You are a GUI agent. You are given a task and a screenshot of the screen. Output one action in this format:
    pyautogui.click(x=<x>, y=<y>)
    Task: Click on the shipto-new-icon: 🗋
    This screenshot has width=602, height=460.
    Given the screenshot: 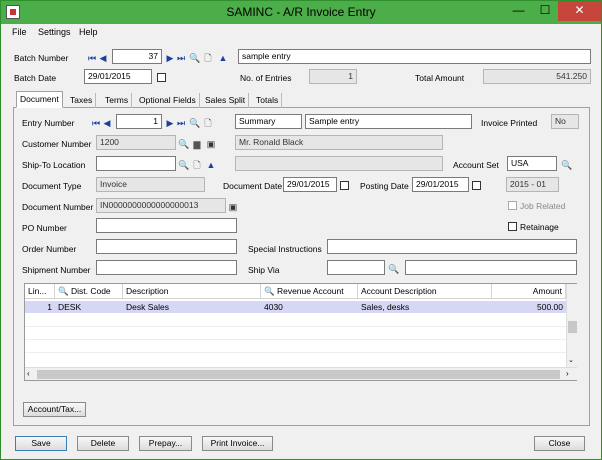 What is the action you would take?
    pyautogui.click(x=197, y=165)
    